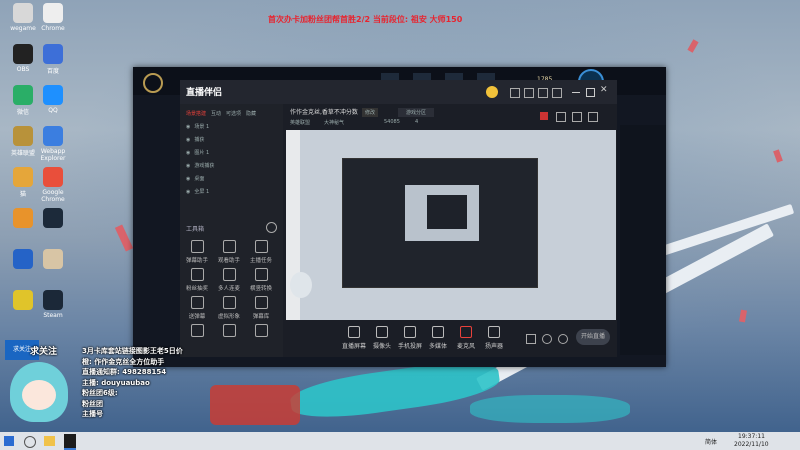 Image resolution: width=800 pixels, height=450 pixels. Describe the element at coordinates (53, 196) in the screenshot. I see `desktop-icon-label: Google Chrome` at that location.